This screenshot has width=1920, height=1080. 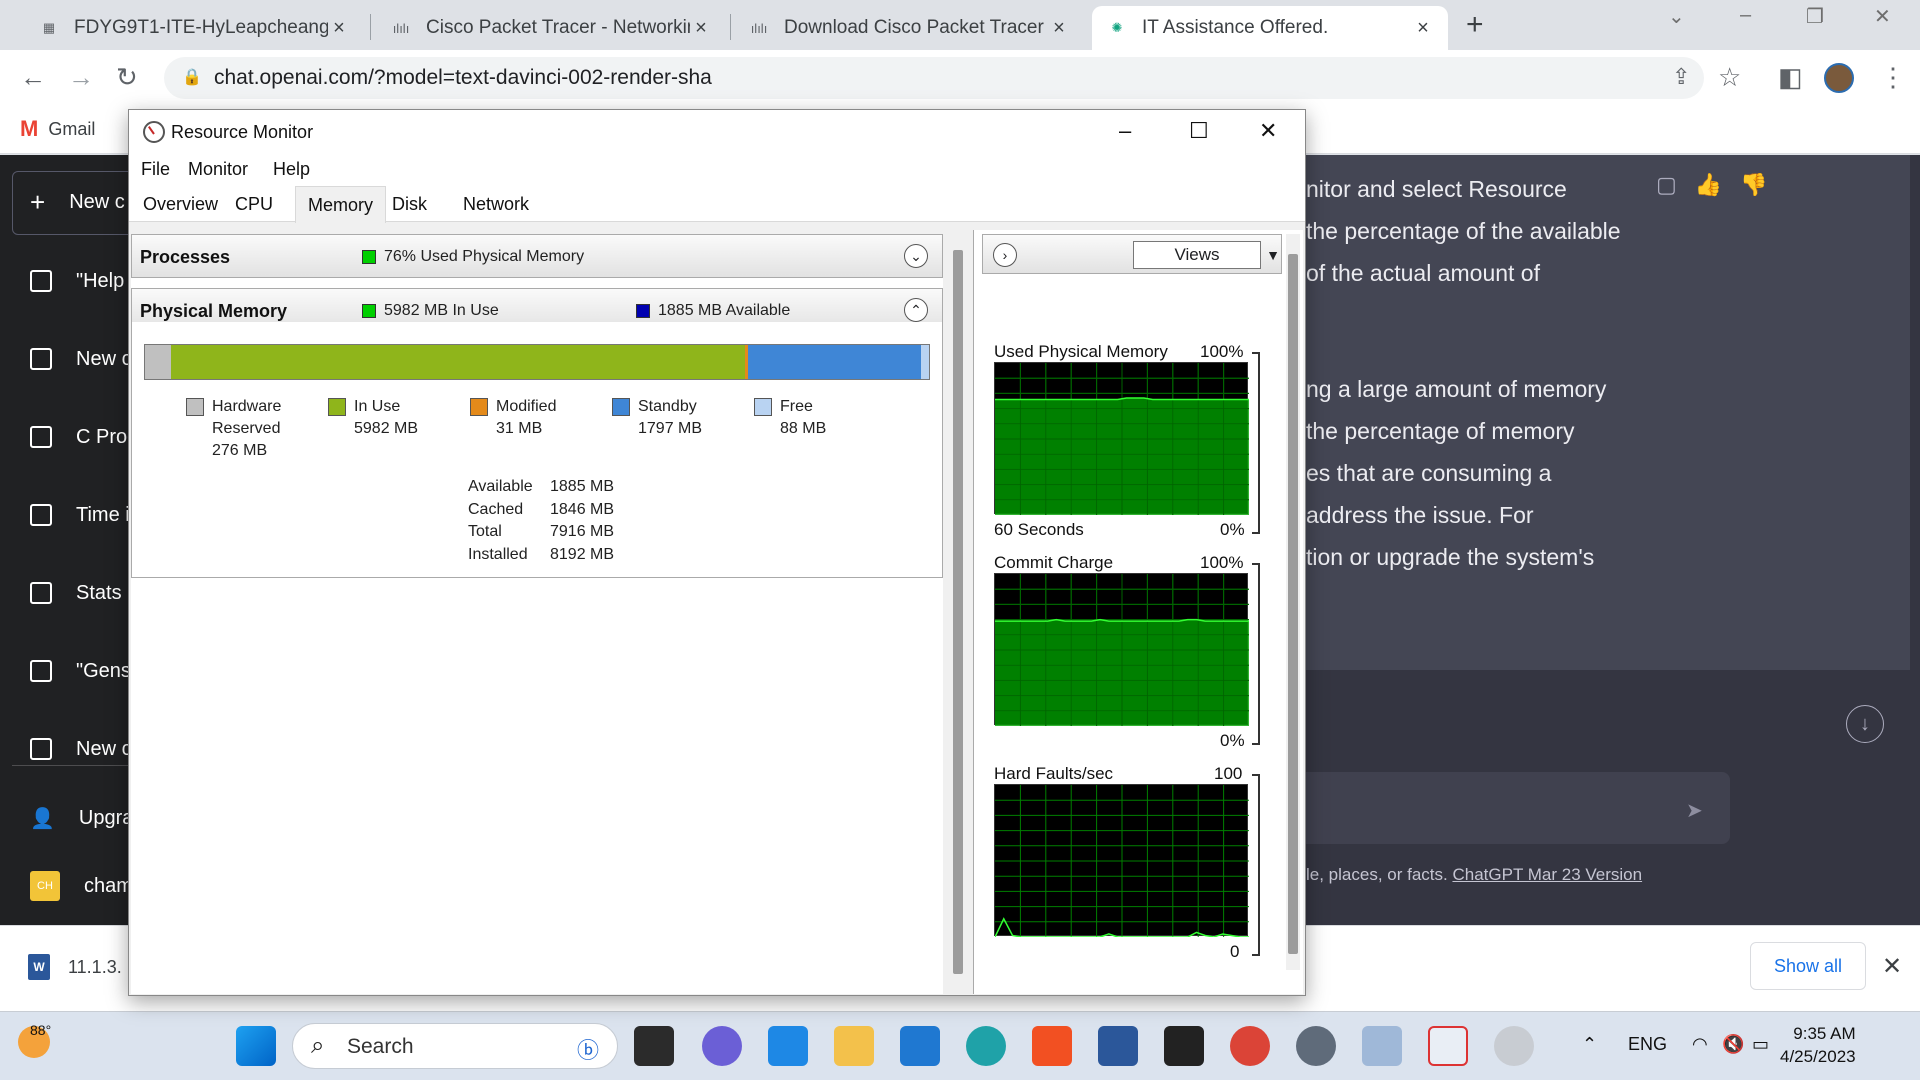 What do you see at coordinates (920, 1046) in the screenshot?
I see `vscode-icon` at bounding box center [920, 1046].